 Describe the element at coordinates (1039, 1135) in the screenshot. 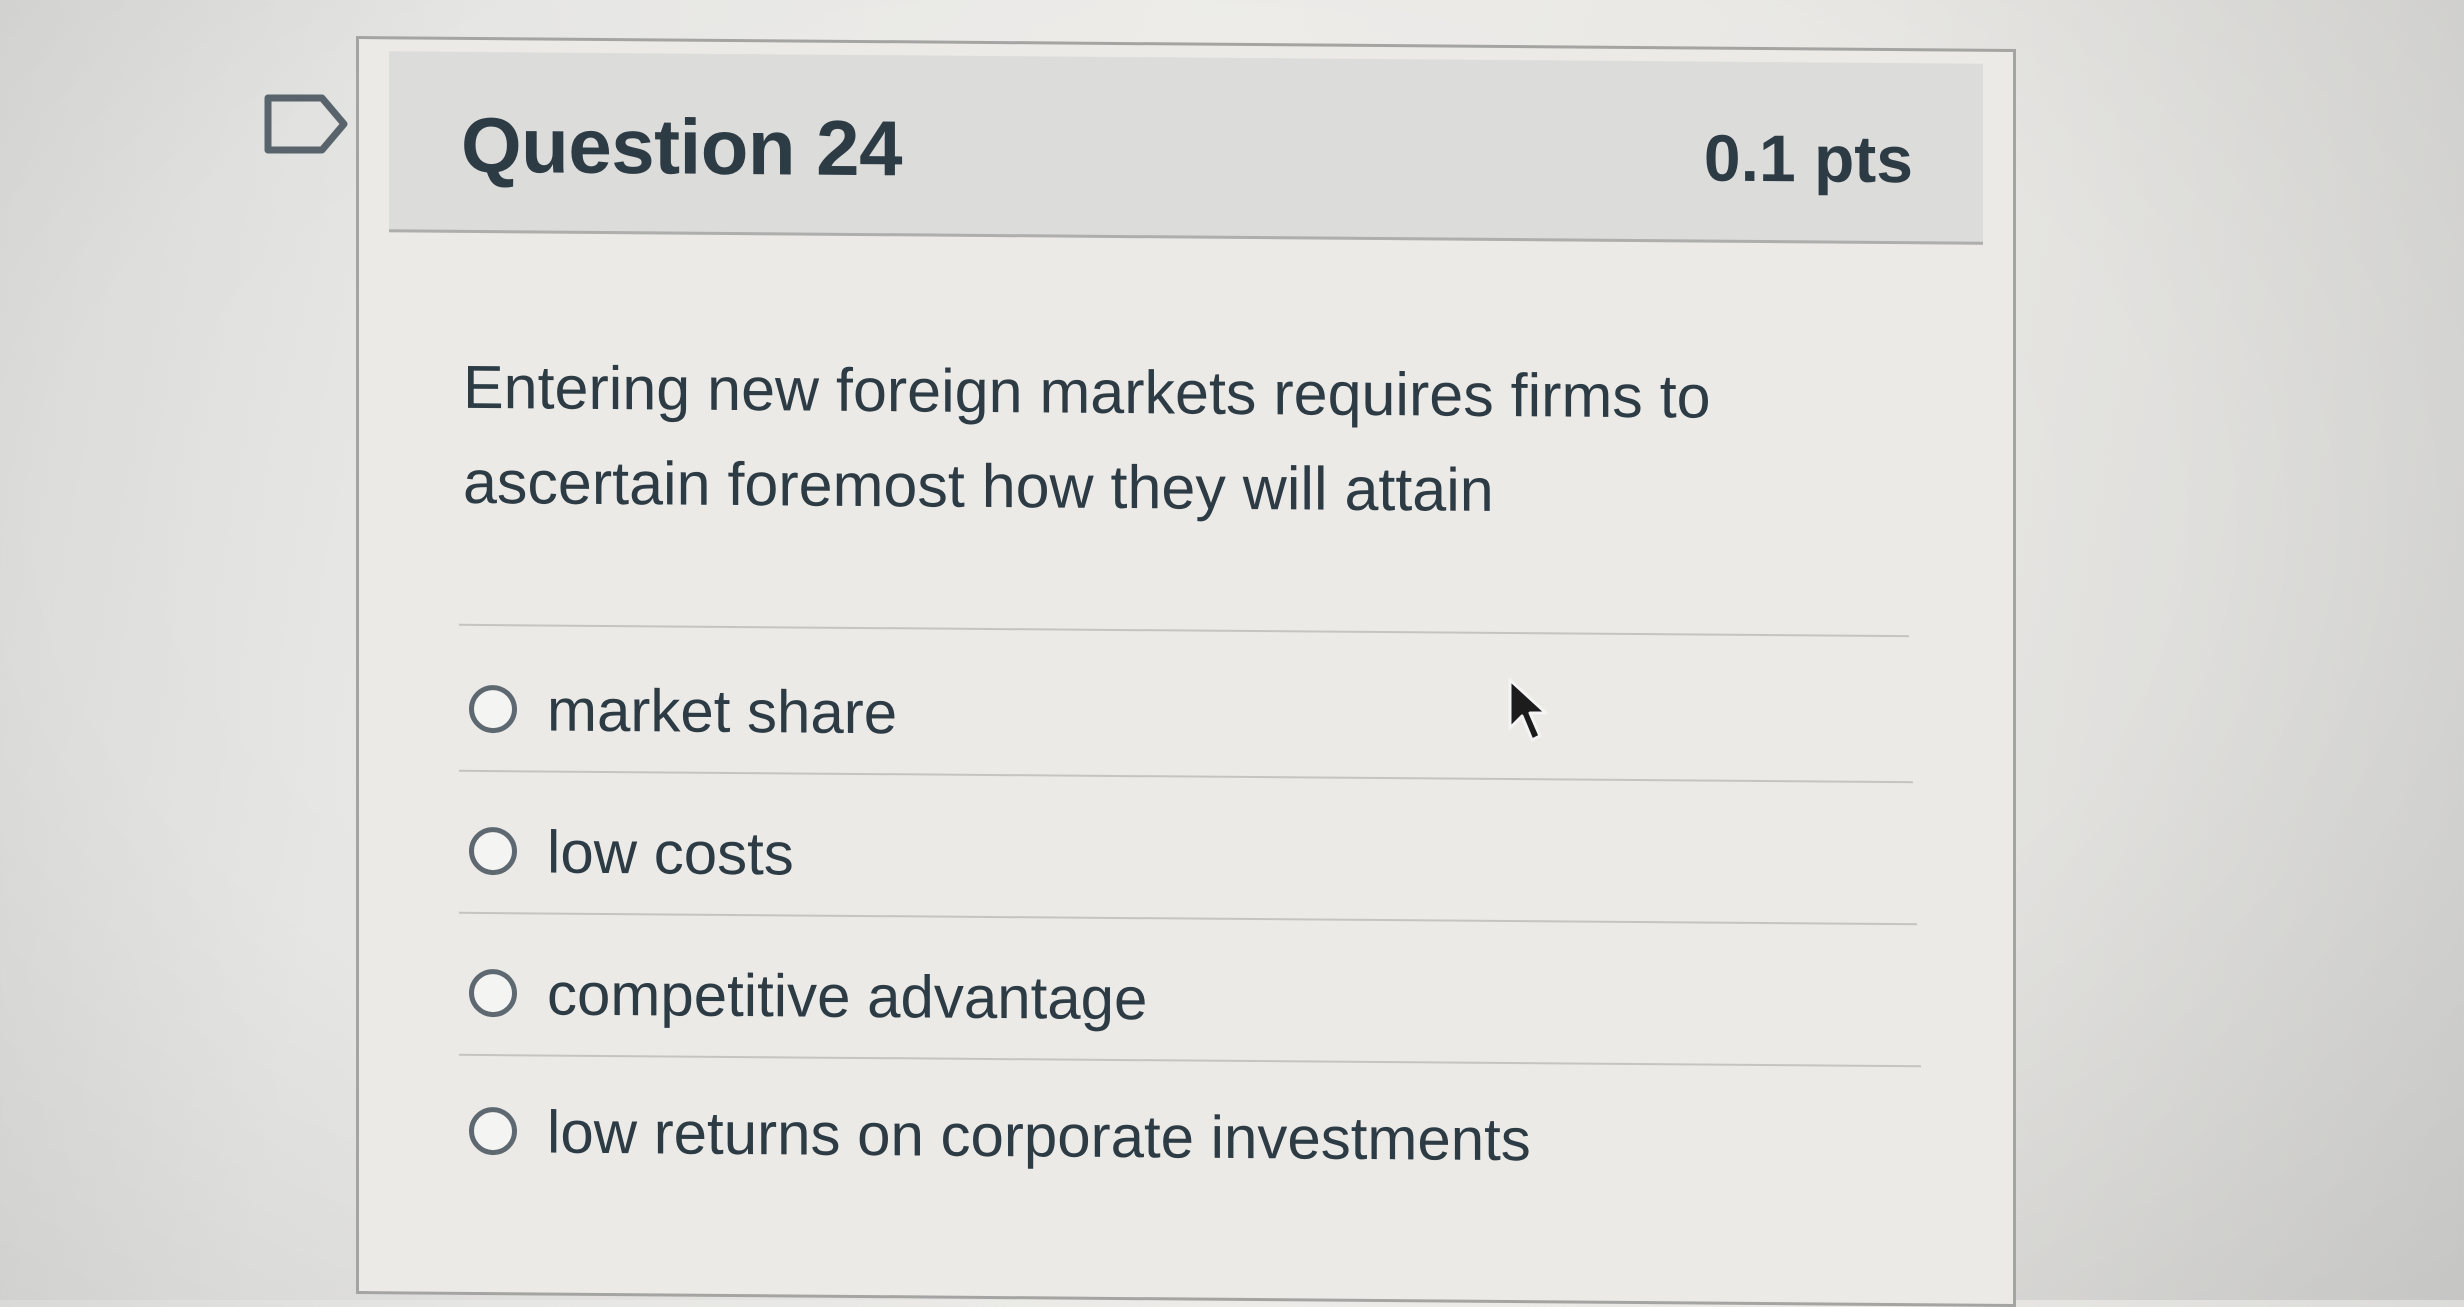

I see `answer-label: low returns on corporate investments` at that location.